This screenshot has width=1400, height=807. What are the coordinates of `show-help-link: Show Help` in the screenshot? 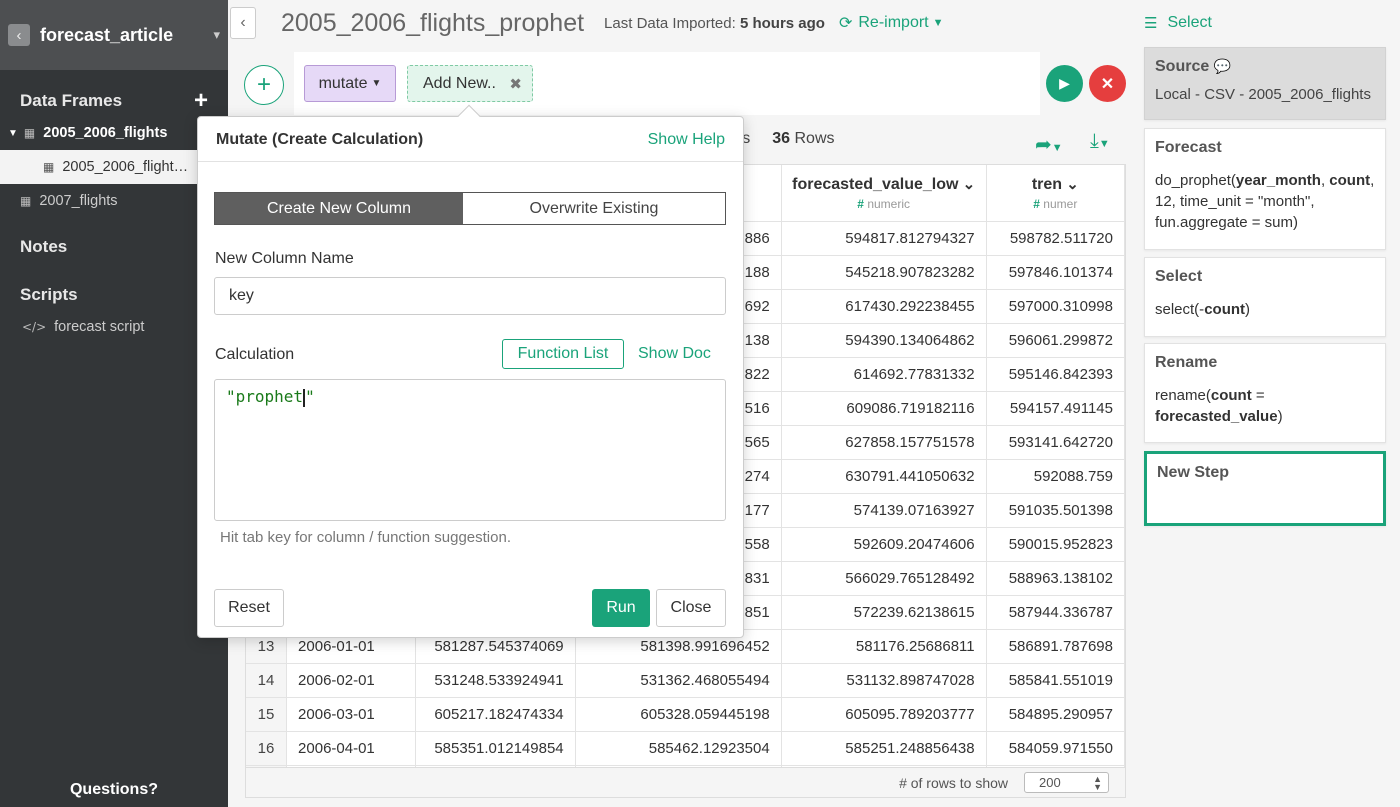 It's located at (686, 140).